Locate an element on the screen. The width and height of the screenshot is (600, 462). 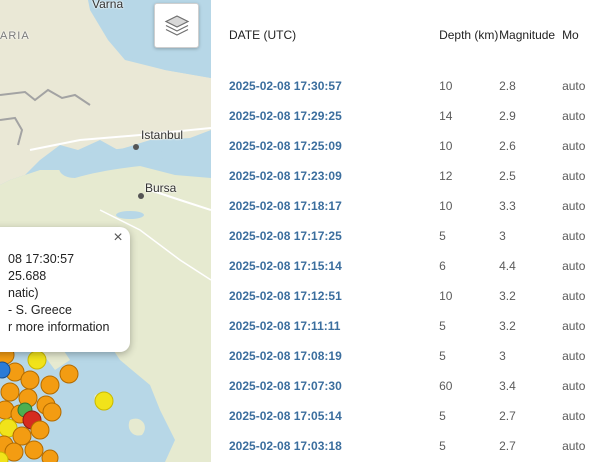
popup-region: - S. Greece is located at coordinates (40, 310).